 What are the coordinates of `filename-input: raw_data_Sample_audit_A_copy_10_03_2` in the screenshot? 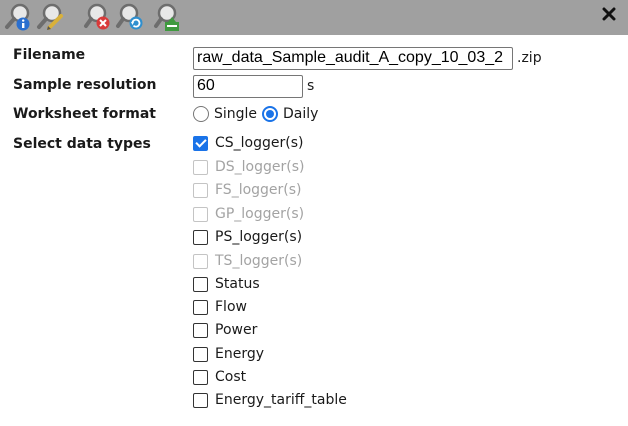 It's located at (353, 58).